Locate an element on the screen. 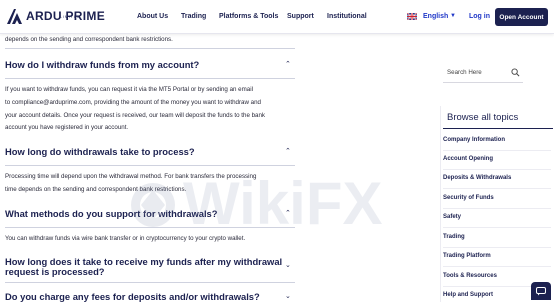  nav-trading: Trading is located at coordinates (193, 16).